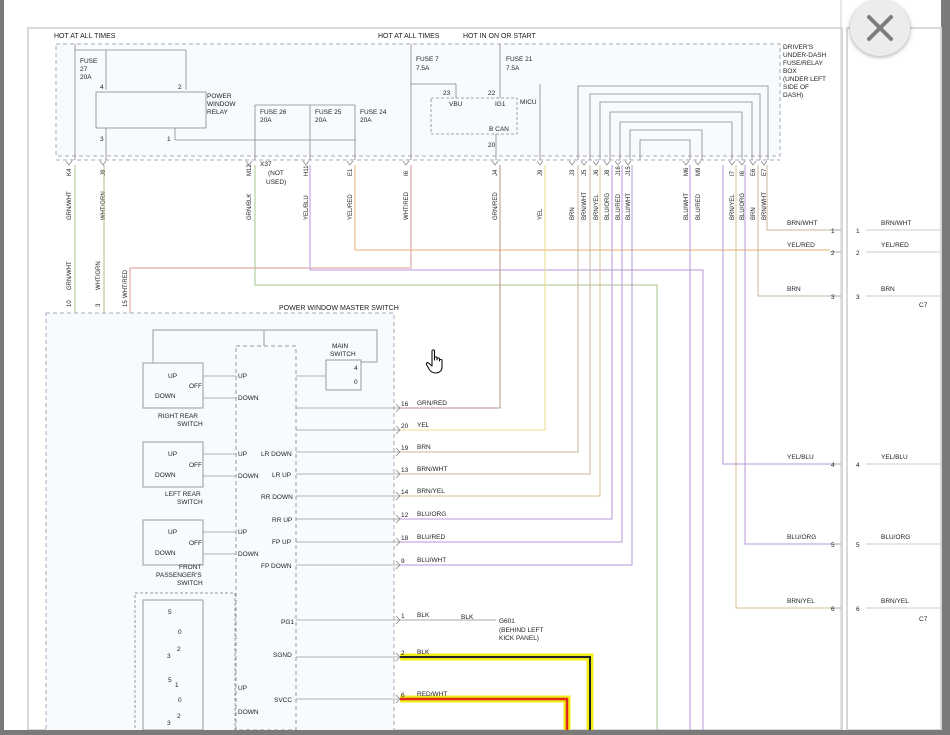 Image resolution: width=950 pixels, height=735 pixels. I want to click on svg-text: RR DOWN, so click(277, 497).